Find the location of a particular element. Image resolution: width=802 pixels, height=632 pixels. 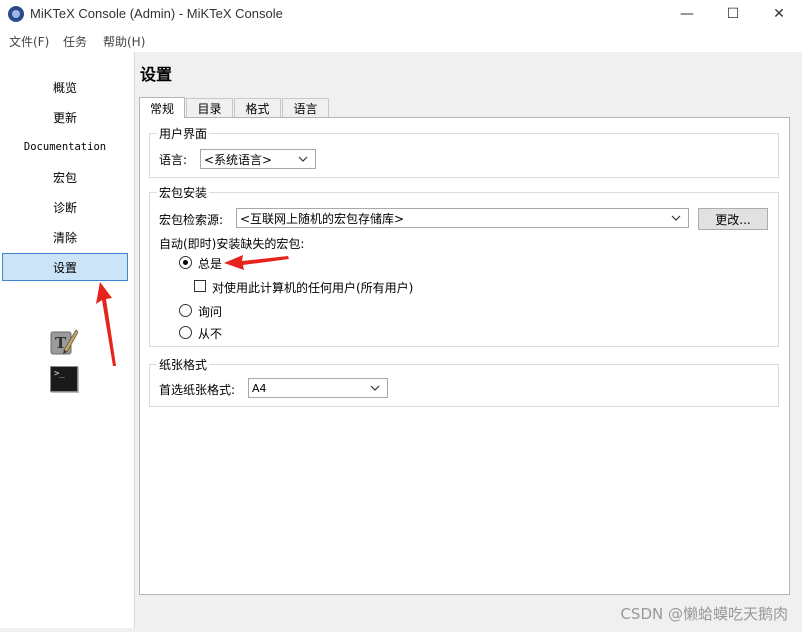

watermark: CSDN @懒蛤蟆吃天鹅肉 is located at coordinates (704, 614).